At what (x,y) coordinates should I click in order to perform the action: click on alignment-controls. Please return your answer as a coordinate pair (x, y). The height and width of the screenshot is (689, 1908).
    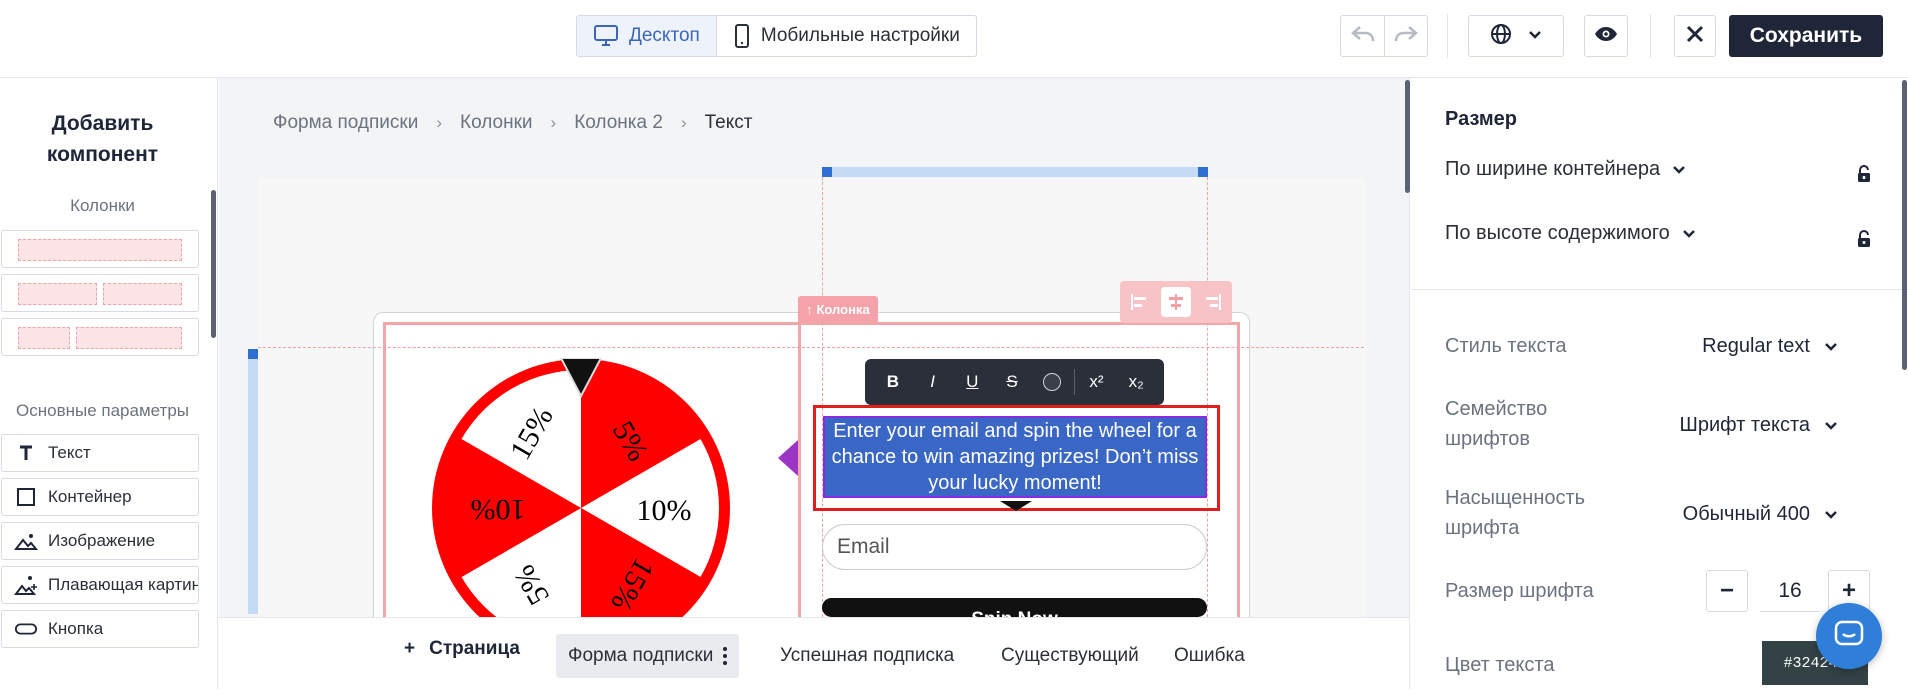
    Looking at the image, I should click on (1176, 302).